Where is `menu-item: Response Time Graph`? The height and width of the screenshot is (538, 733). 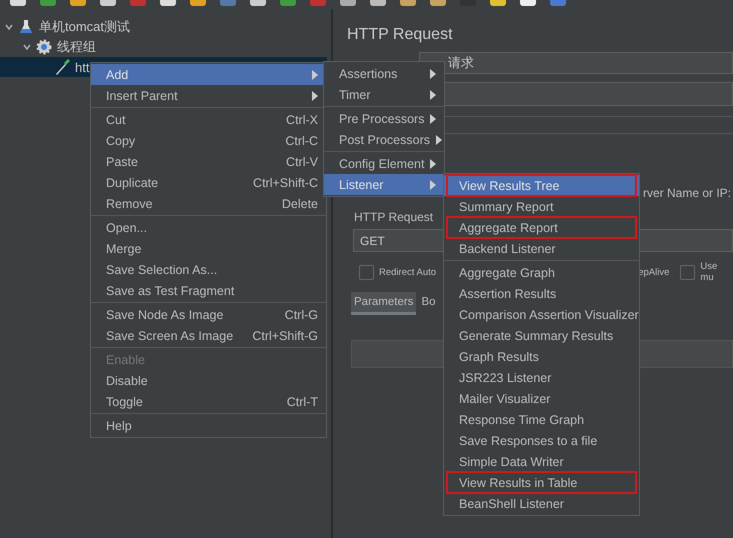 menu-item: Response Time Graph is located at coordinates (541, 419).